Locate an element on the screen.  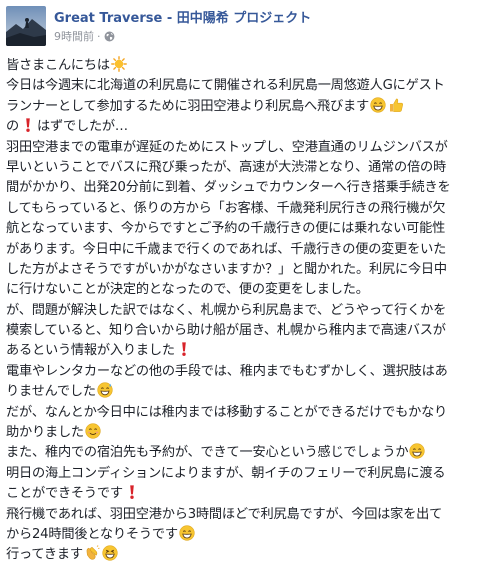
thumbs-up-icon is located at coordinates (396, 106).